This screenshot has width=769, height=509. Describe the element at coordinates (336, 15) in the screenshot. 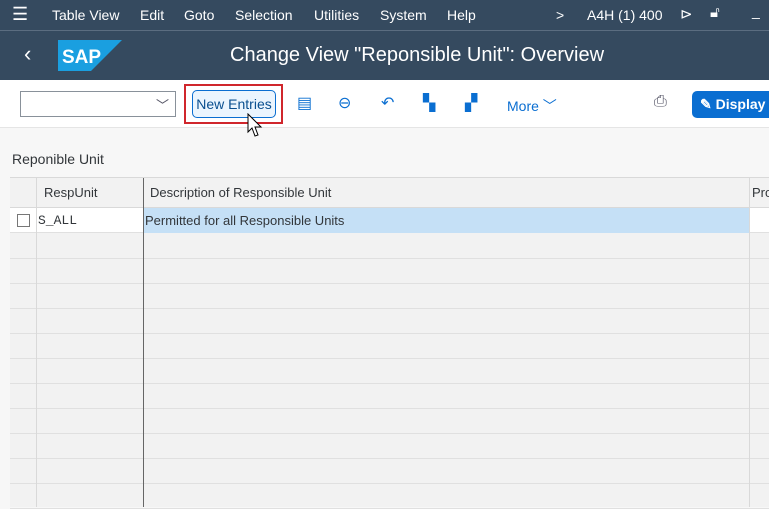

I see `menu-utilities: Utilities` at that location.